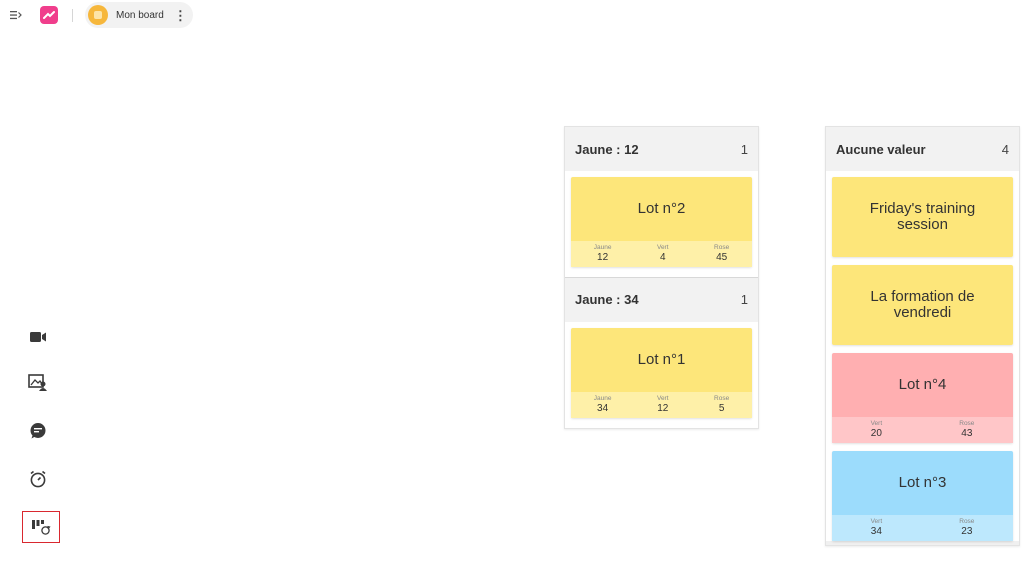 The image size is (1036, 578). I want to click on group-header: Aucune valeur 4, so click(922, 149).